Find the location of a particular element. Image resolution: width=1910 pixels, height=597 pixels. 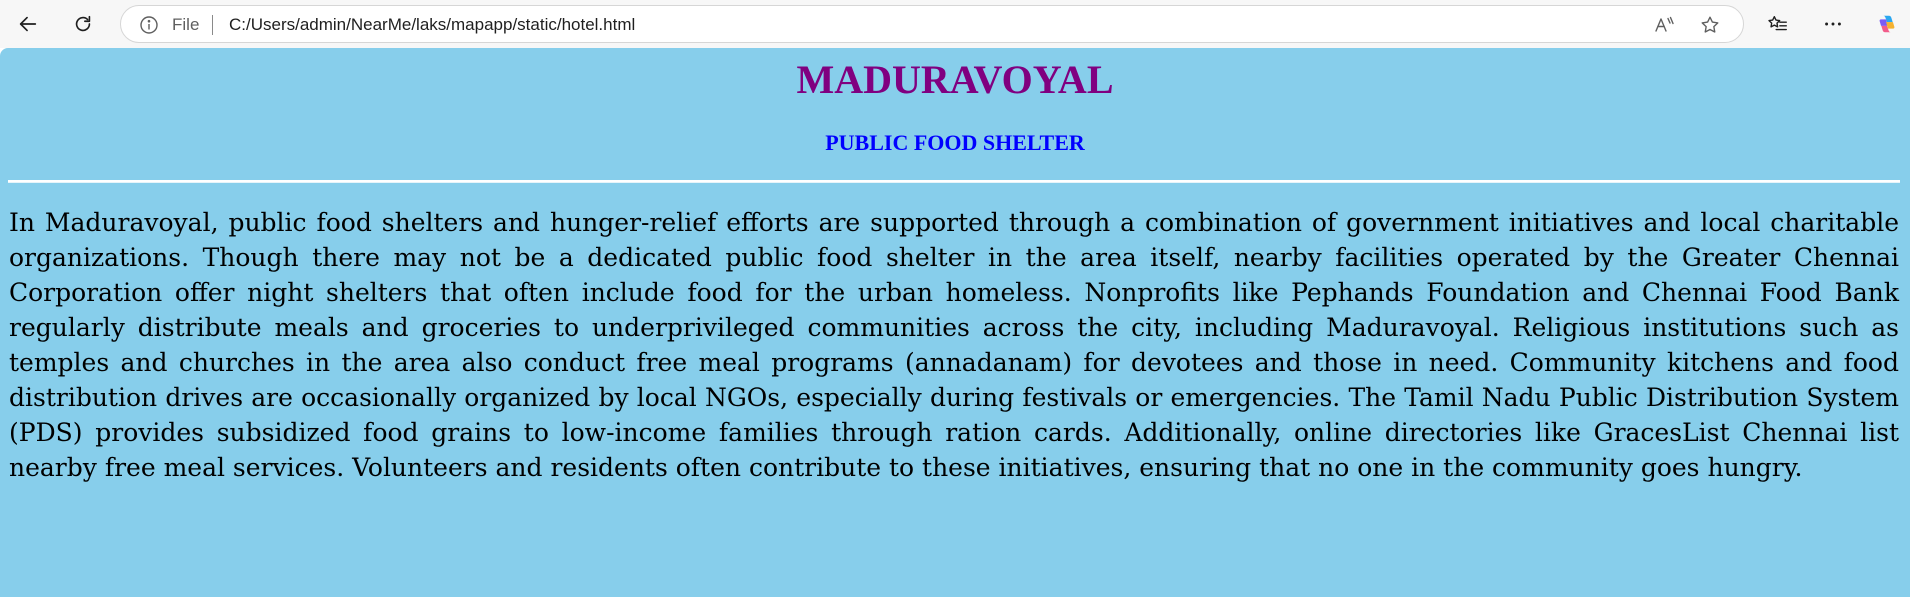

scheme-label: File is located at coordinates (185, 25).